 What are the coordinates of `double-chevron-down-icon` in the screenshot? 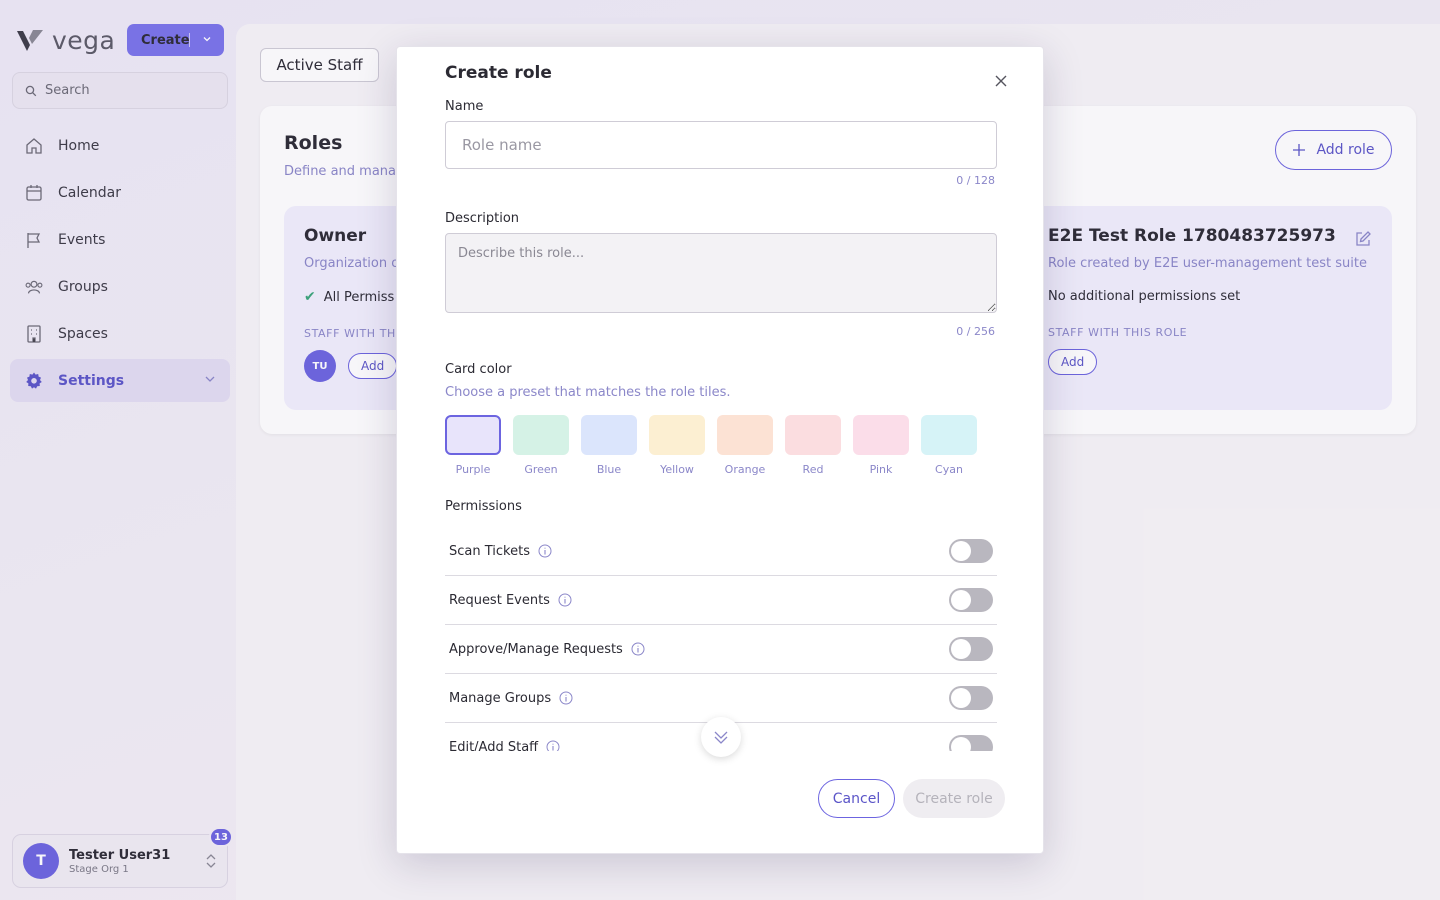 It's located at (721, 737).